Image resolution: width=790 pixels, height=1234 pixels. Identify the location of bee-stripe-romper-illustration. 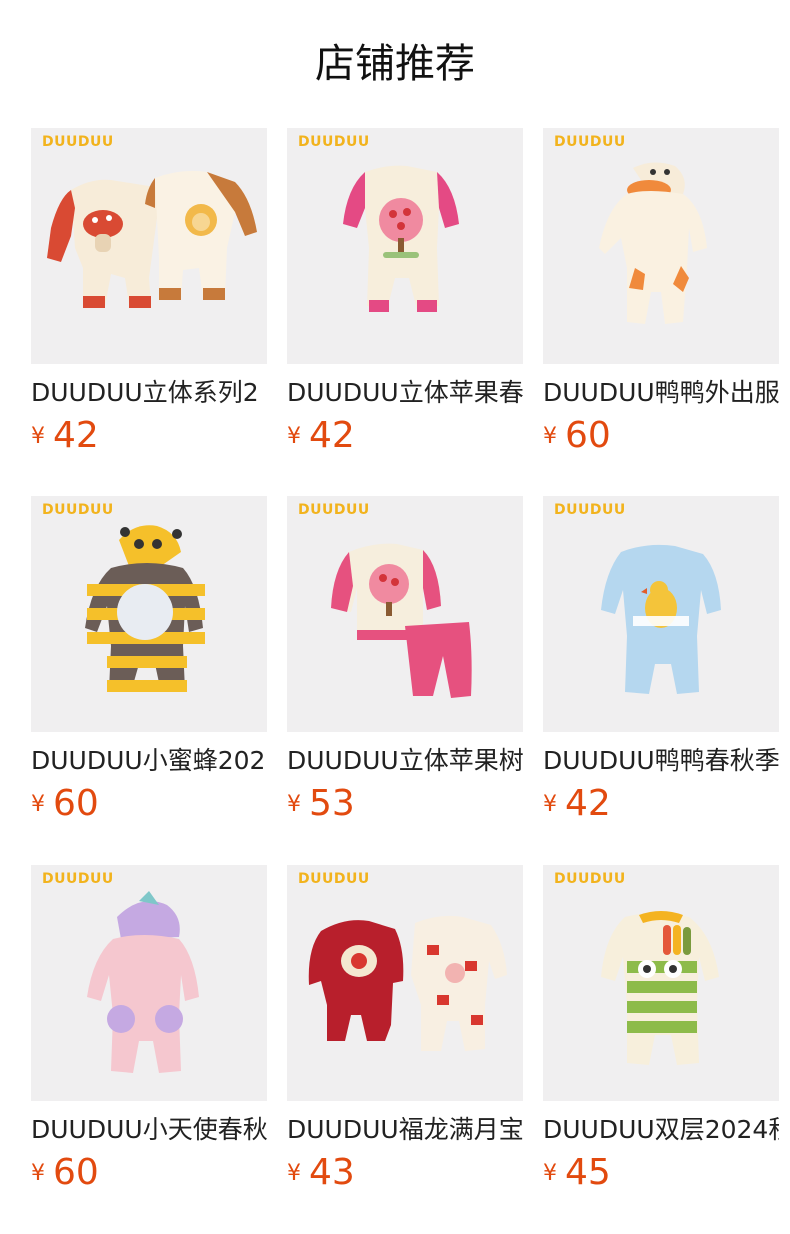
(145, 608).